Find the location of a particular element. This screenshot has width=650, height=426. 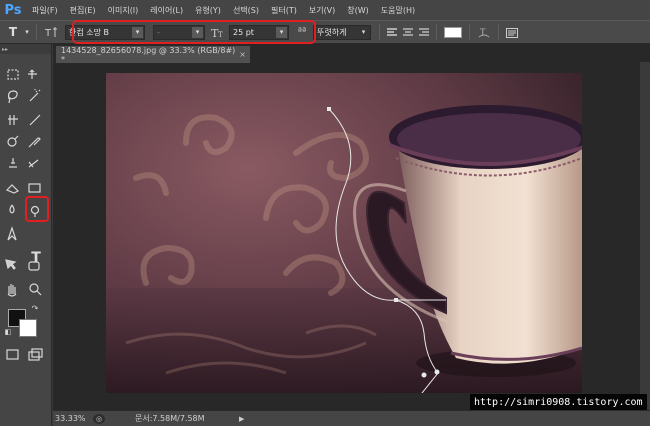

tools-panel: ▸▸ T ◧ ↷ is located at coordinates (26, 235).